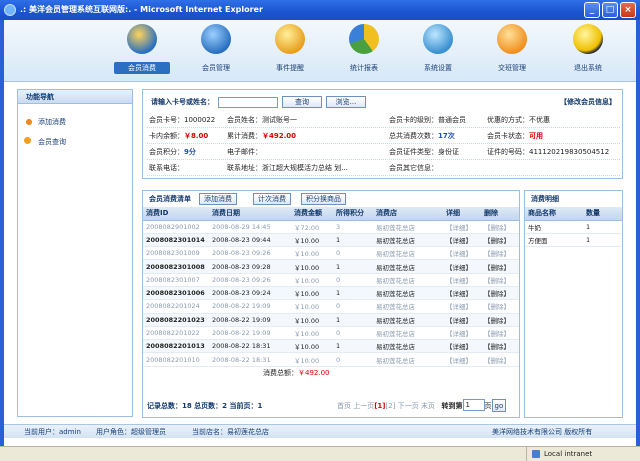  I want to click on nav-statistics: 统计报表, so click(364, 49).